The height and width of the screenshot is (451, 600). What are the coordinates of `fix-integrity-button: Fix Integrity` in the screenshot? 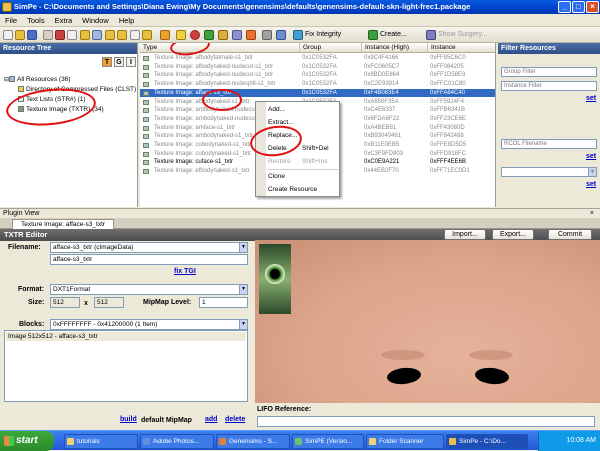 It's located at (323, 35).